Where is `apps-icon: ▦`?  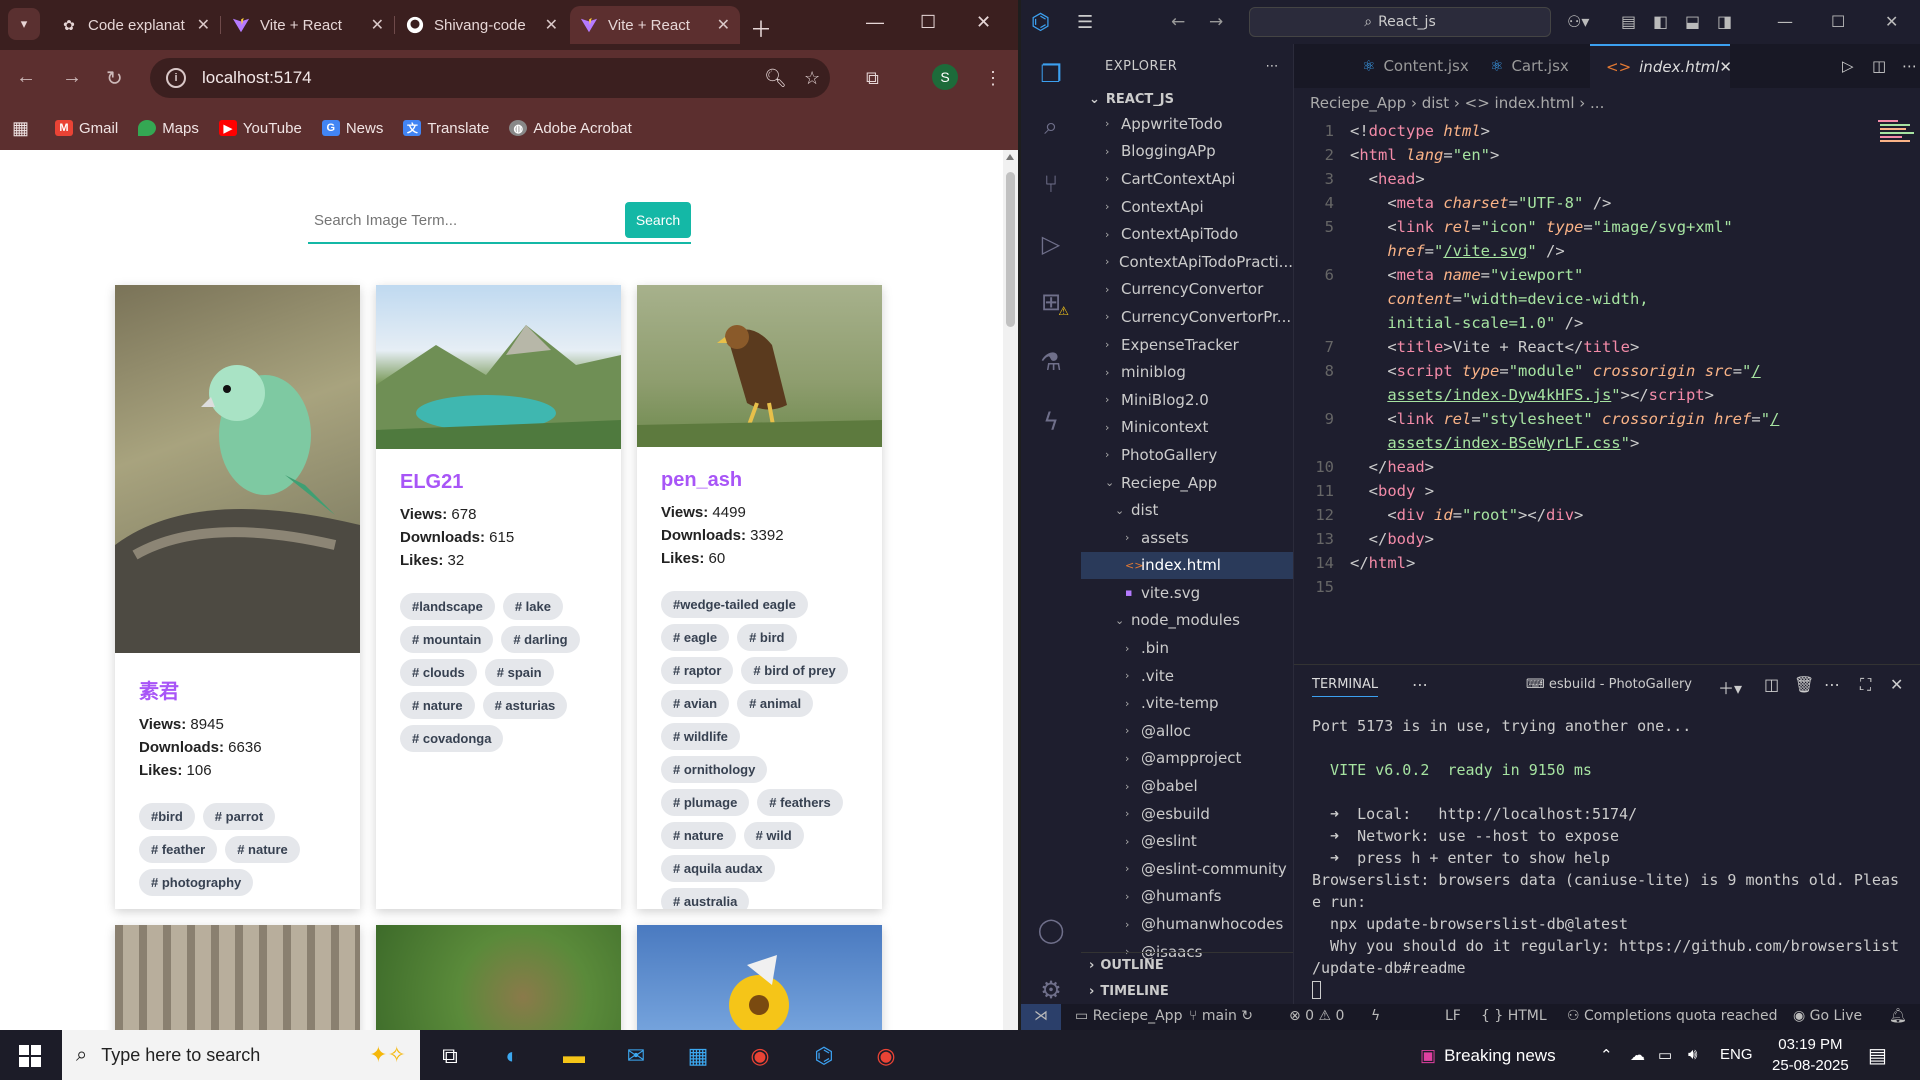
apps-icon: ▦ is located at coordinates (20, 128).